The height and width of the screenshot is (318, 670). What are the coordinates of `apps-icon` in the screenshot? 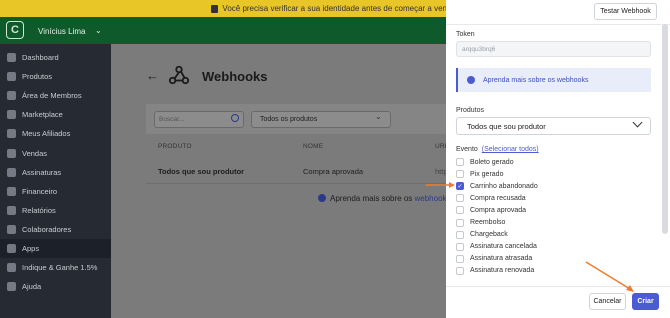 It's located at (11, 248).